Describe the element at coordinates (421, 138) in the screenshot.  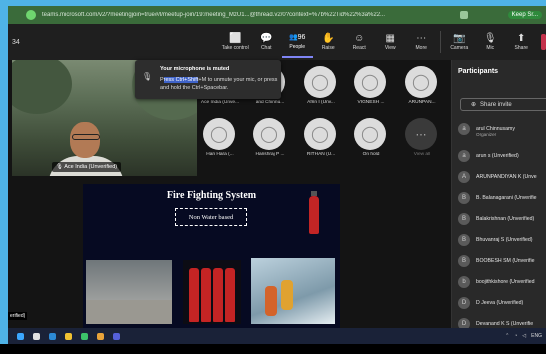
I see `participant-tile: ⋯ View all` at that location.